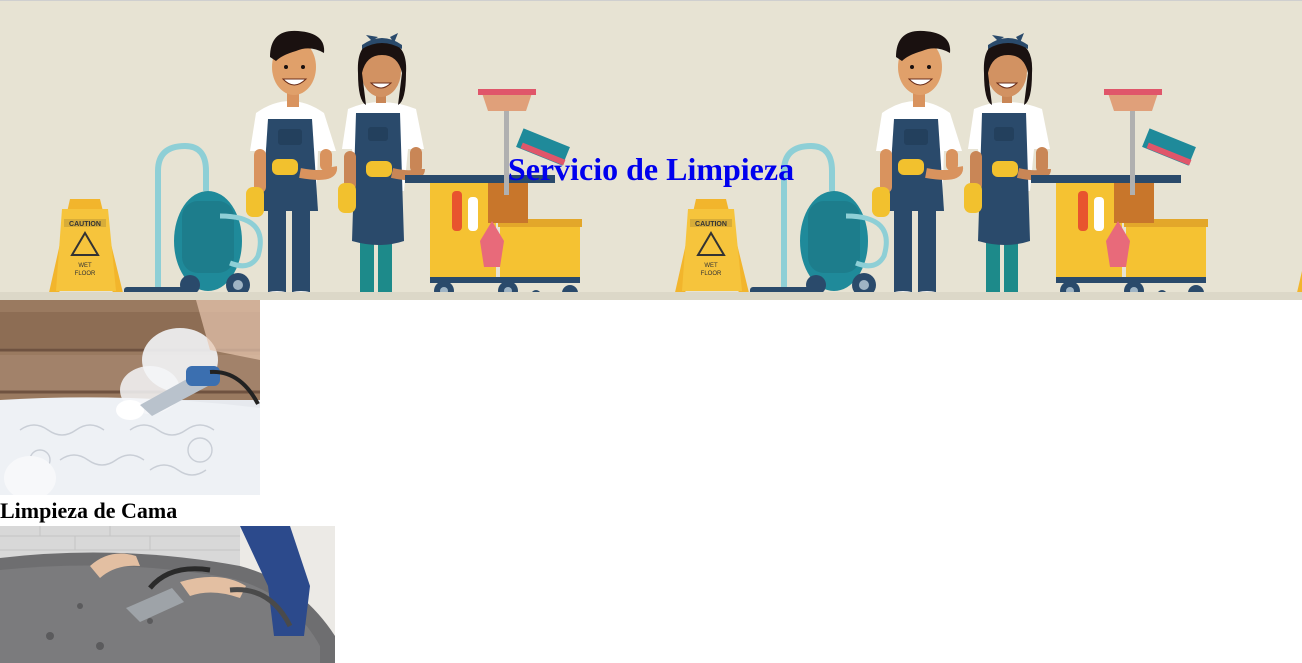 The height and width of the screenshot is (663, 1302). Describe the element at coordinates (89, 510) in the screenshot. I see `service-title-bed-cleaning: Limpieza de Cama` at that location.